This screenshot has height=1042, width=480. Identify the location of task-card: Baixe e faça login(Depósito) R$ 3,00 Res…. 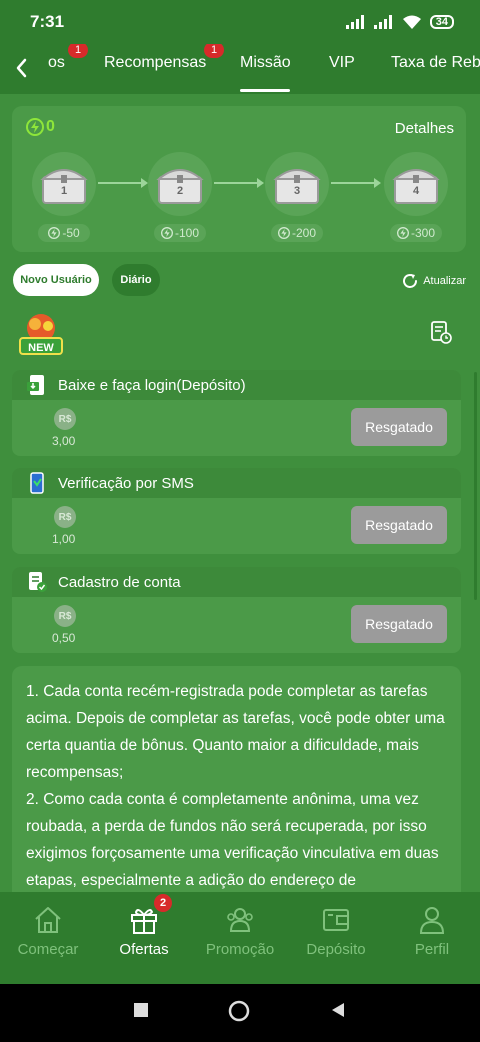
(236, 413).